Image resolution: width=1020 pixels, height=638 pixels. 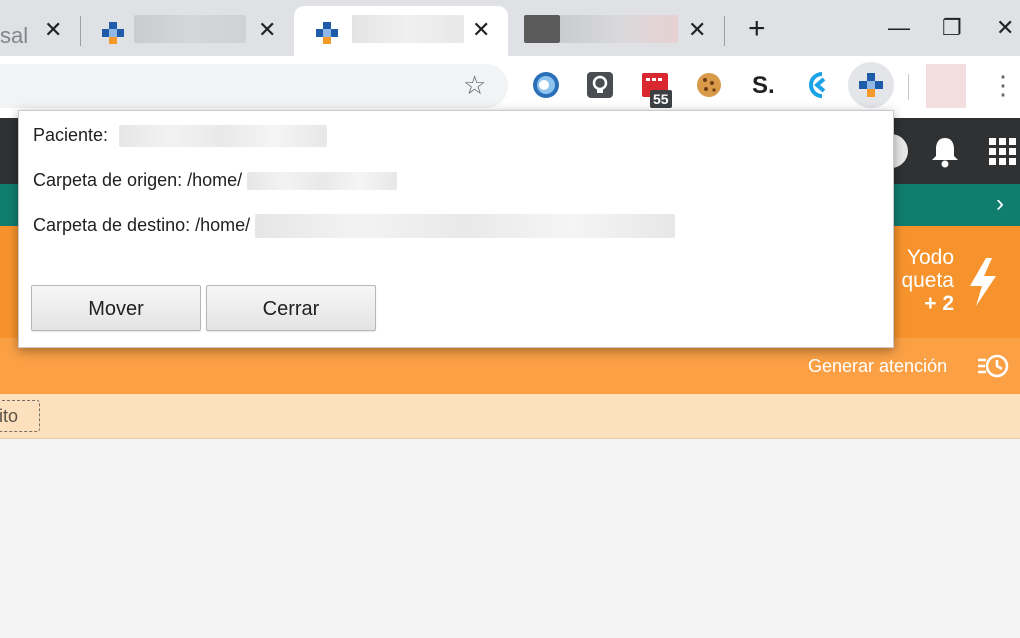 I want to click on apps-grid-icon, so click(x=1003, y=152).